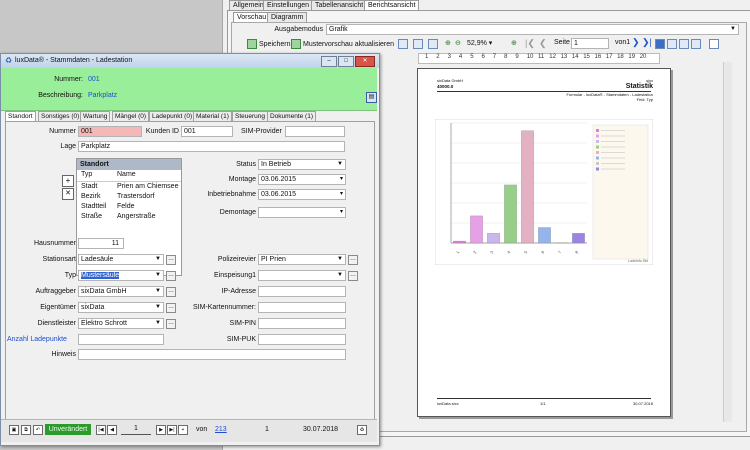  Describe the element at coordinates (404, 44) in the screenshot. I see `page-setup-button` at that location.